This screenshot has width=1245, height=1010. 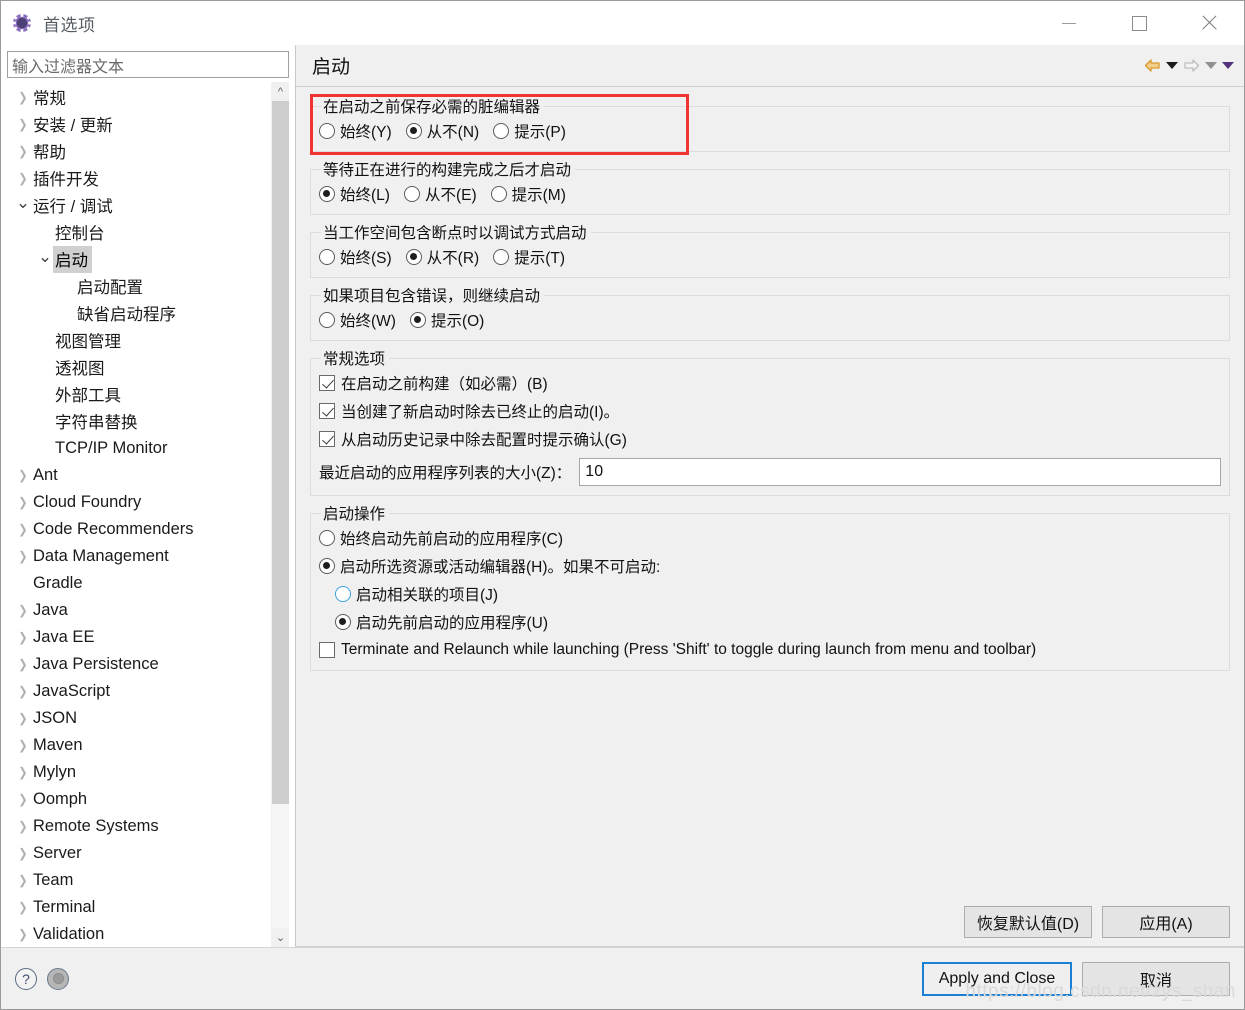 What do you see at coordinates (139, 745) in the screenshot?
I see `sidebar-item: Maven` at bounding box center [139, 745].